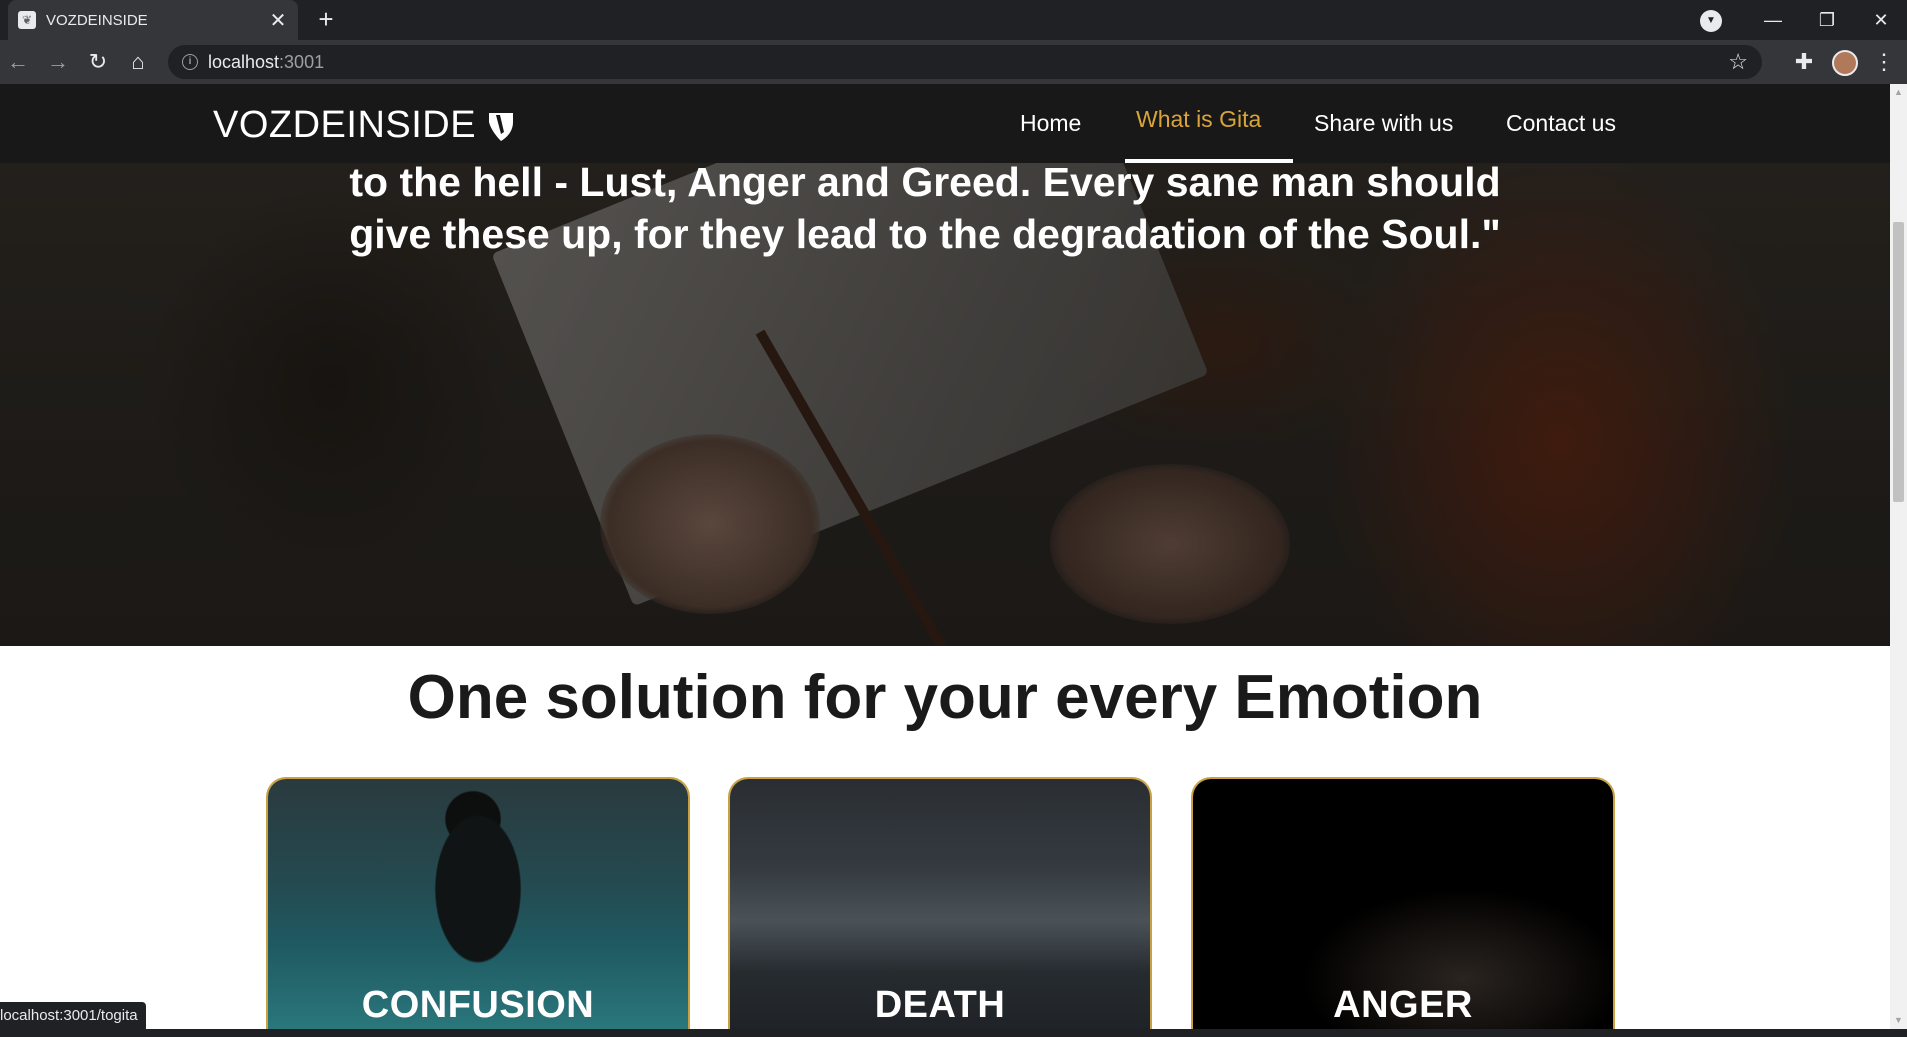  I want to click on window-close-icon: ✕, so click(1881, 20).